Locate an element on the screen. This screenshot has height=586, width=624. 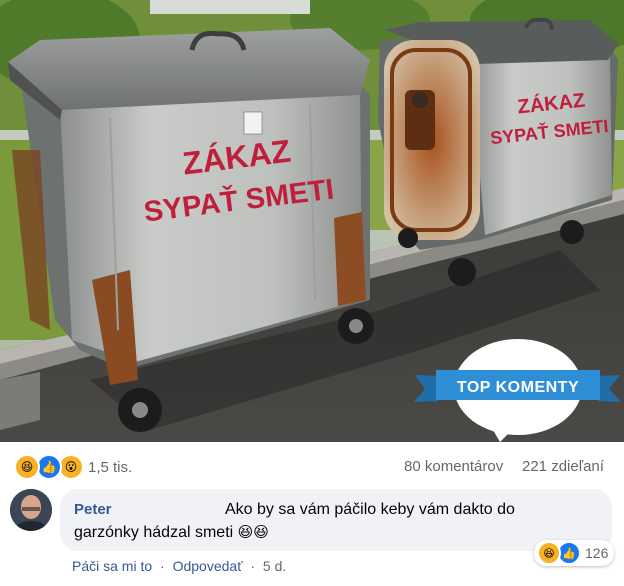
comment-text-line2: garzónky hádzal smeti 😆😆 is located at coordinates (171, 532).